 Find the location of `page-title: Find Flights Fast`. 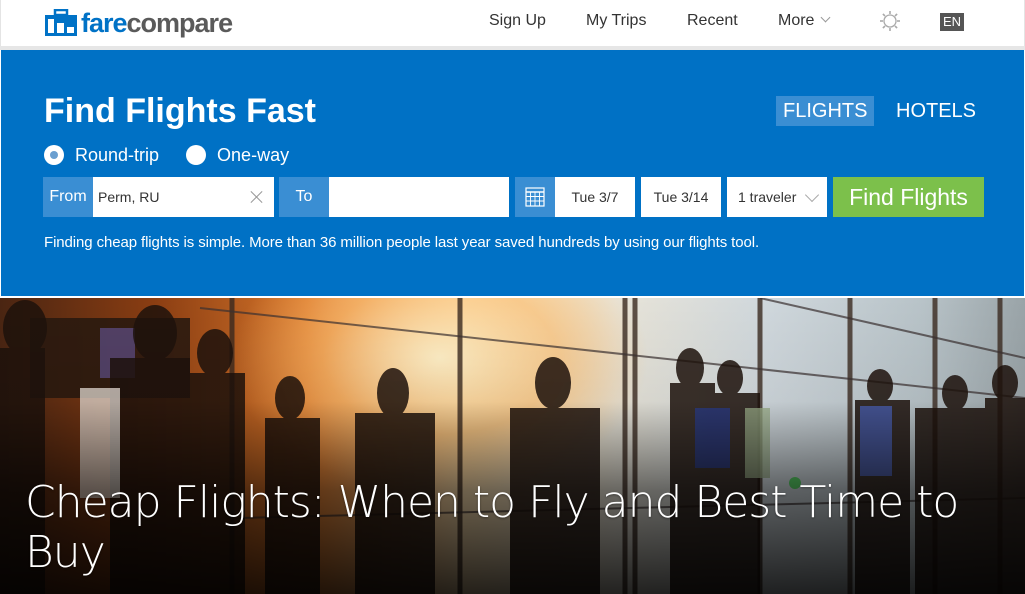

page-title: Find Flights Fast is located at coordinates (180, 111).